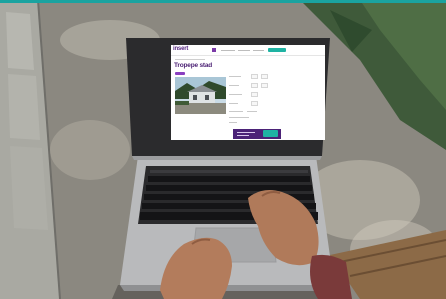 The width and height of the screenshot is (446, 299). I want to click on laptop-hinge, so click(227, 158).